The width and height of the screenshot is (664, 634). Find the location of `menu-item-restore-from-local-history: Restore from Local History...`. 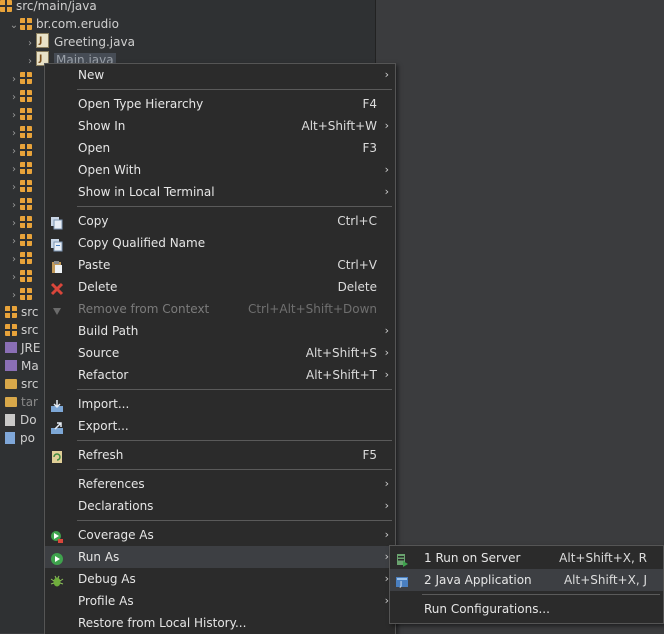

menu-item-restore-from-local-history: Restore from Local History... is located at coordinates (220, 623).